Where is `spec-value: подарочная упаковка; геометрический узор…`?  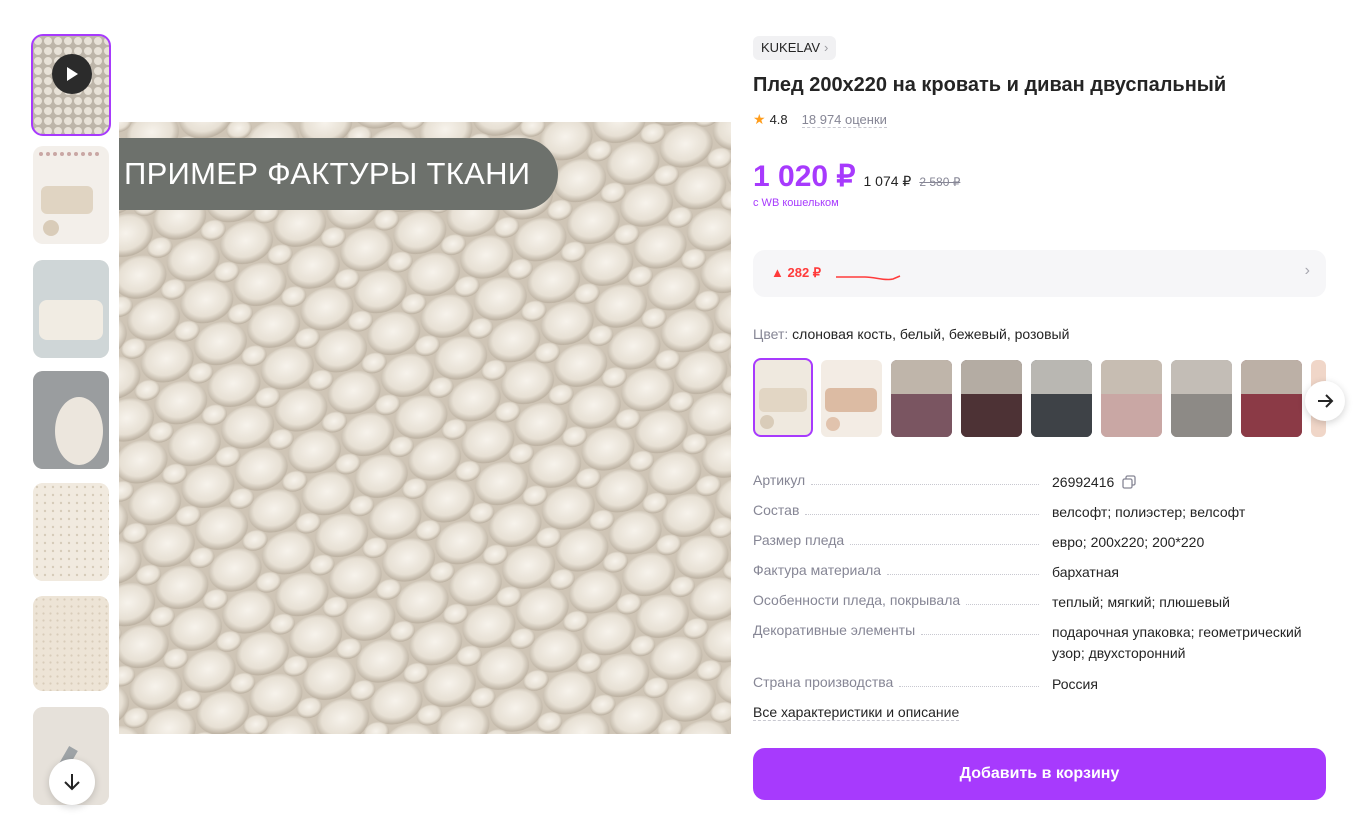 spec-value: подарочная упаковка; геометрический узор… is located at coordinates (1177, 642).